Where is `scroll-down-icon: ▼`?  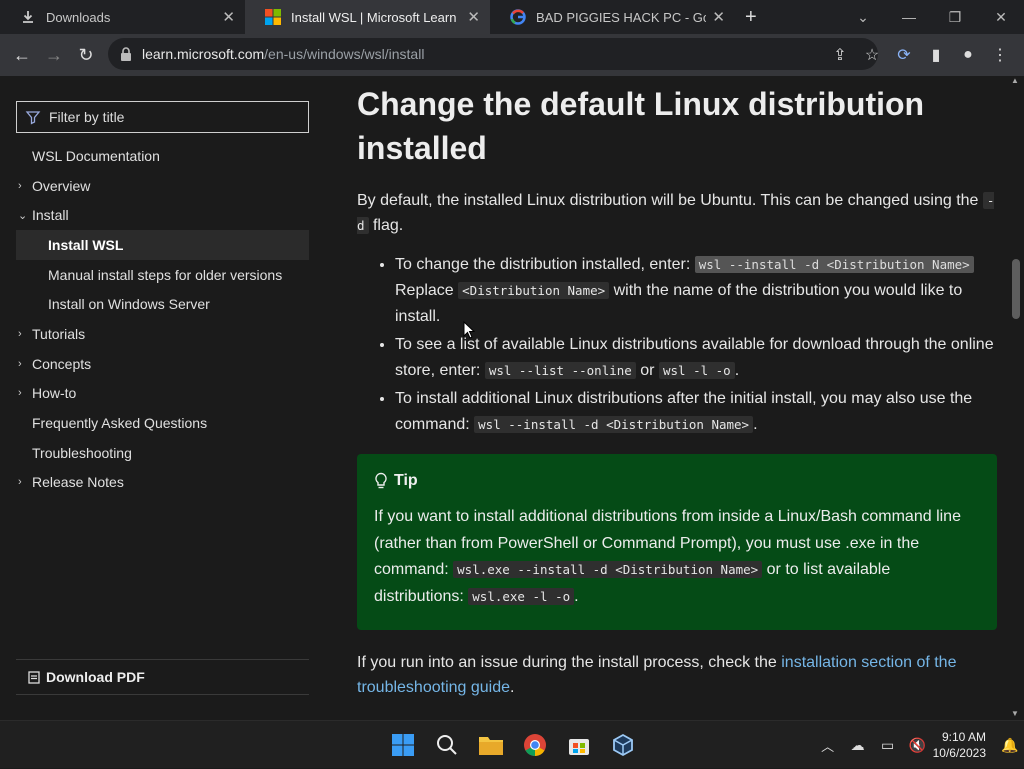 scroll-down-icon: ▼ is located at coordinates (1015, 713).